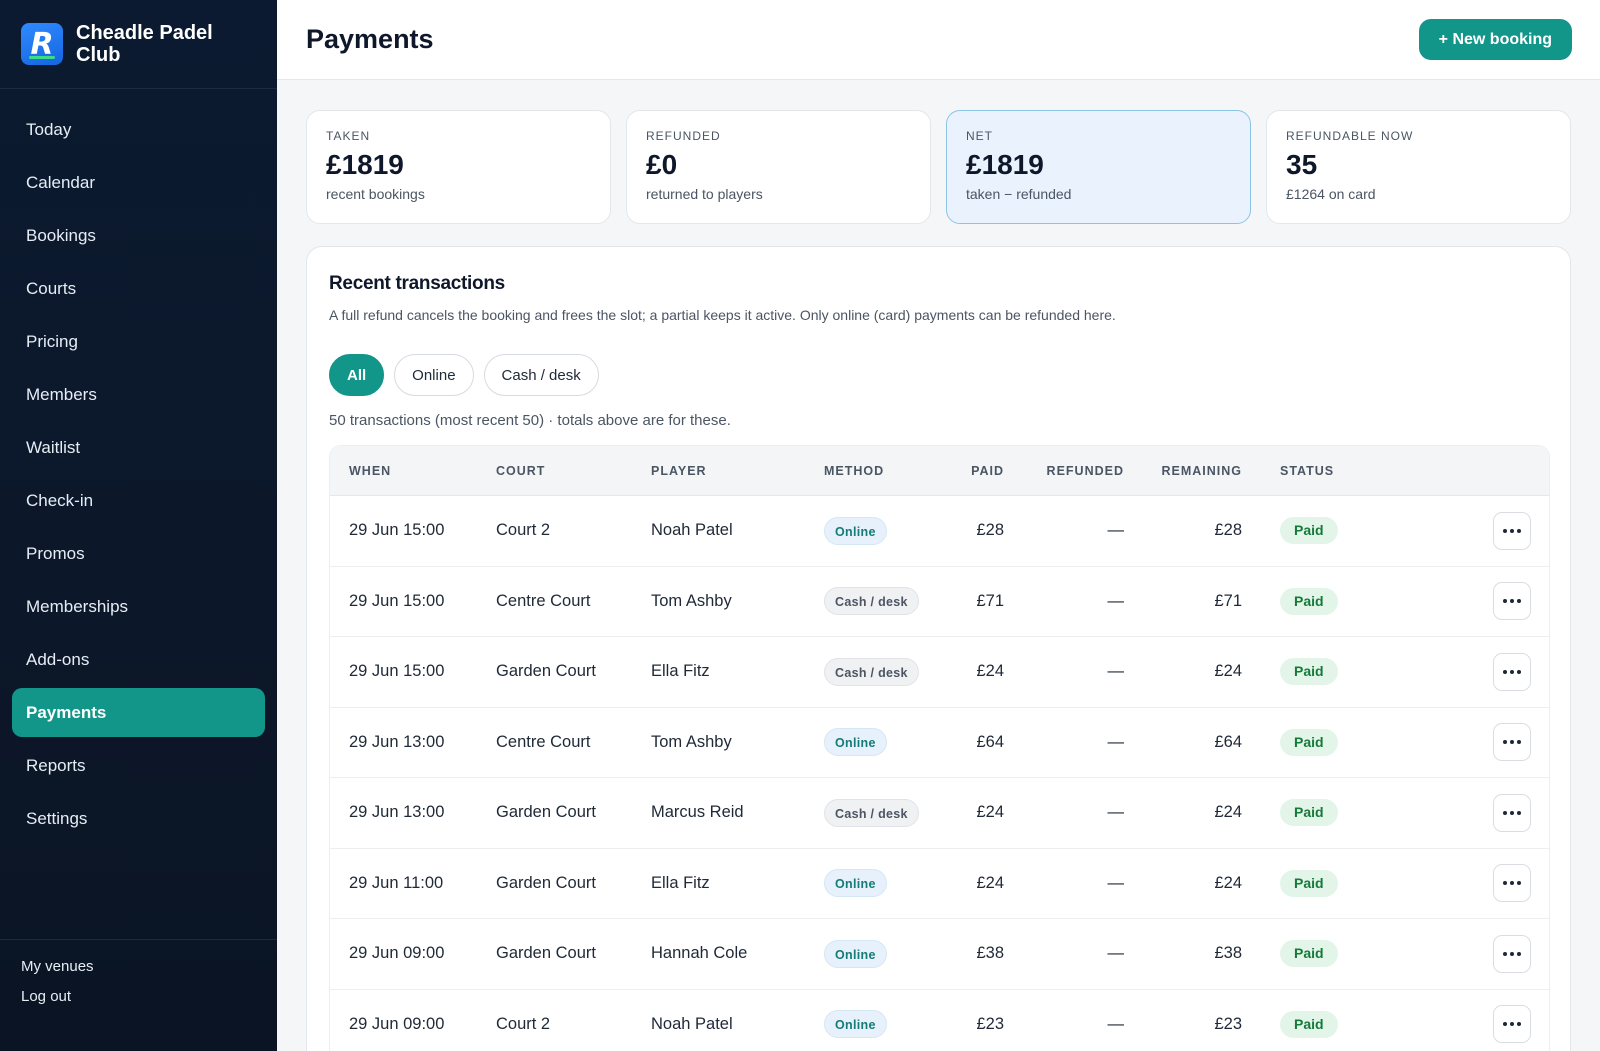  I want to click on col-method: METHOD, so click(884, 471).